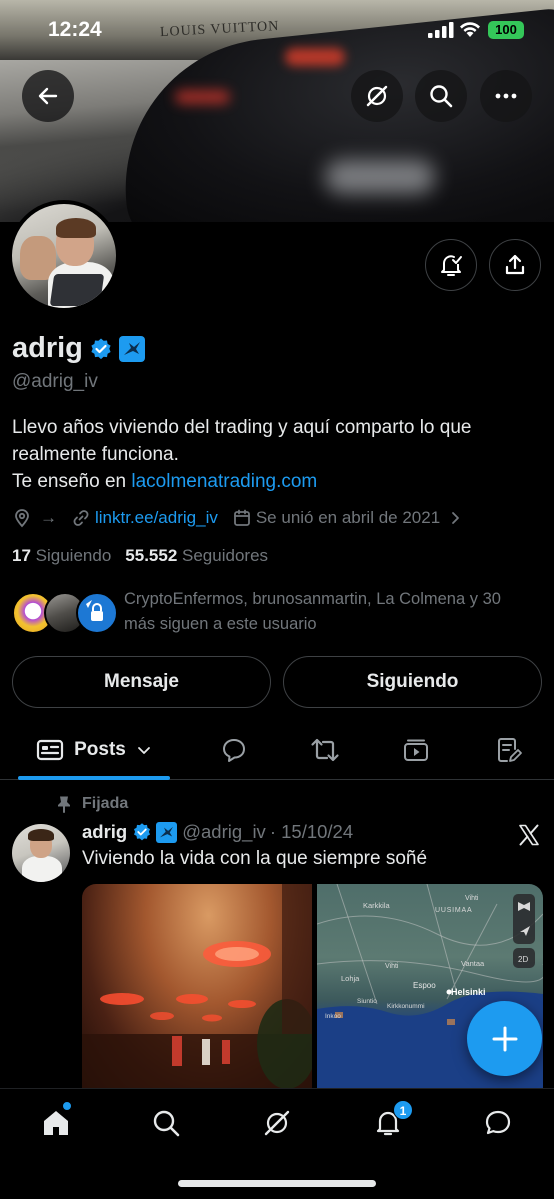 The width and height of the screenshot is (554, 1199). Describe the element at coordinates (67, 1106) in the screenshot. I see `home-unread-dot` at that location.